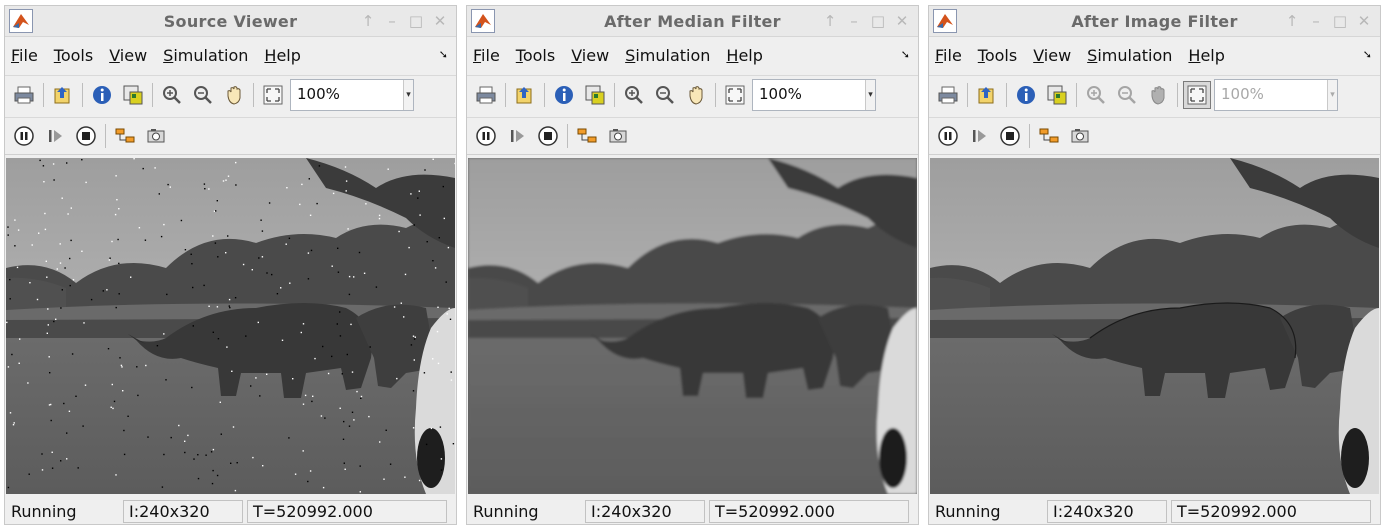 Image resolution: width=1382 pixels, height=527 pixels. I want to click on titlebar: After Median Filter ↑ – □ ✕, so click(692, 21).